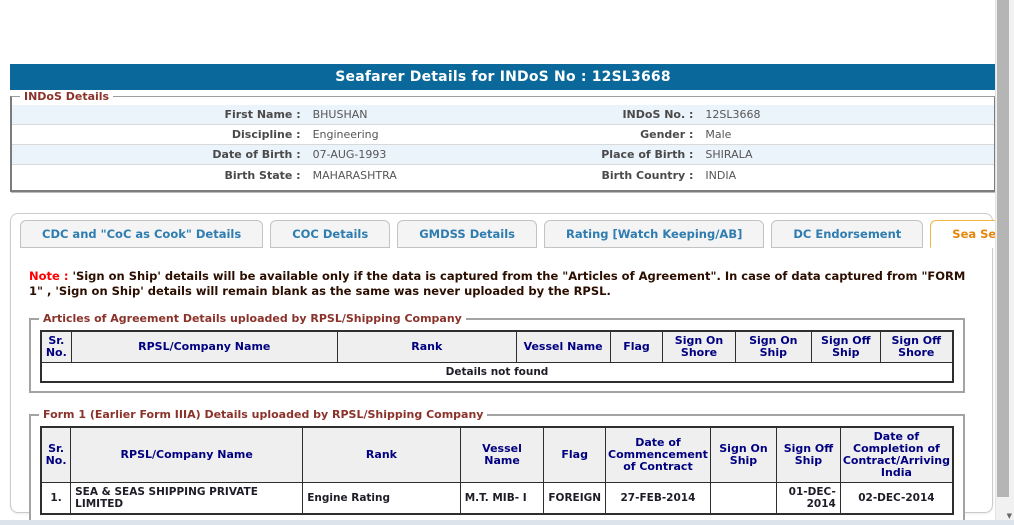 The width and height of the screenshot is (1014, 525). Describe the element at coordinates (51, 276) in the screenshot. I see `note-prefix: Note :` at that location.